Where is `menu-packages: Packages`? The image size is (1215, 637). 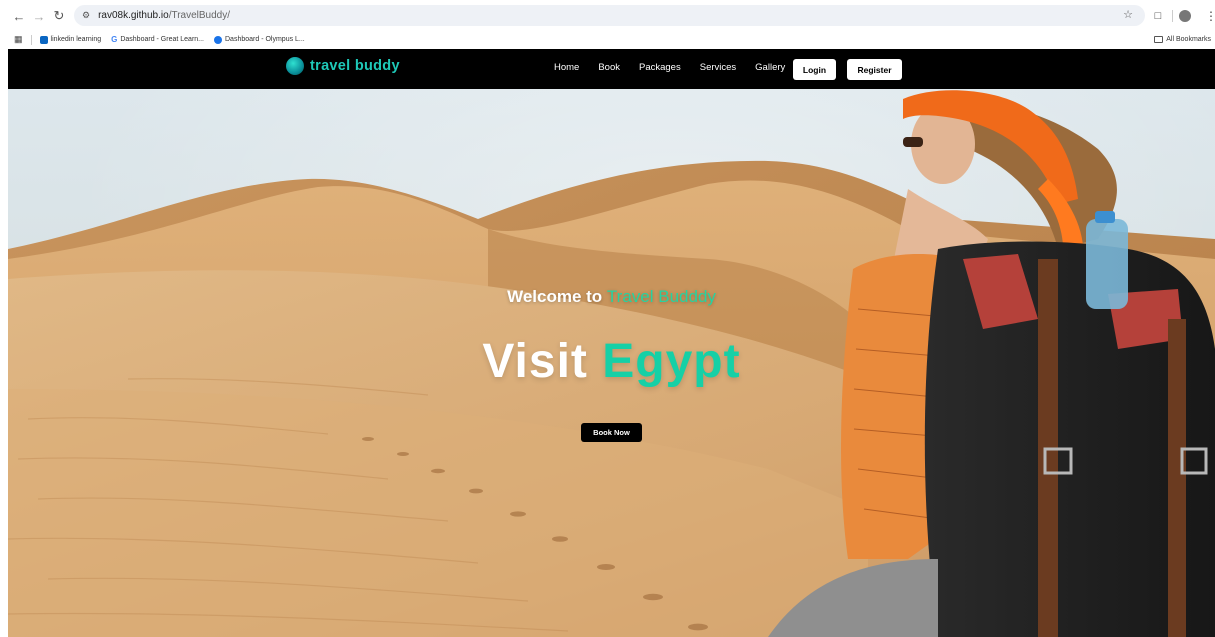 menu-packages: Packages is located at coordinates (660, 67).